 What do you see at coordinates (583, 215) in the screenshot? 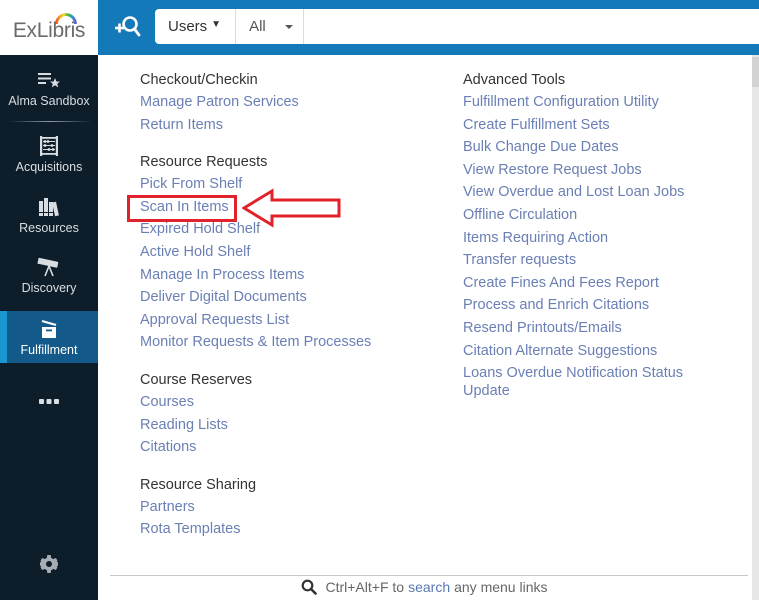
I see `menu-link-offline-circulation: Offline Circulation` at bounding box center [583, 215].